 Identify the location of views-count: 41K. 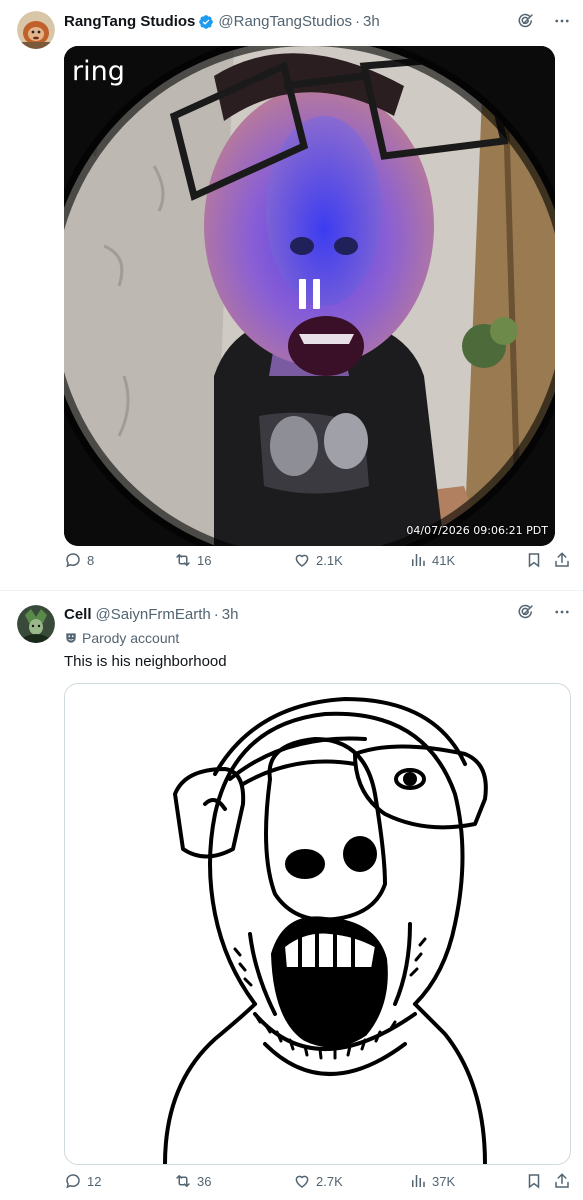
(444, 560).